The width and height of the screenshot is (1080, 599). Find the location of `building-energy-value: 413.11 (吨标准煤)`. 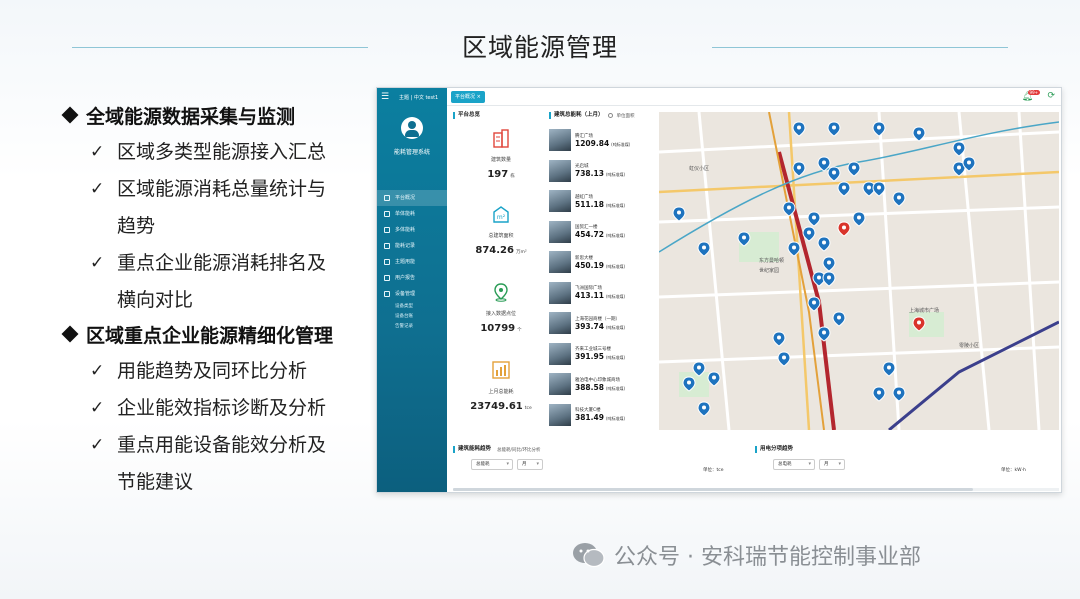

building-energy-value: 413.11 (吨标准煤) is located at coordinates (600, 296).